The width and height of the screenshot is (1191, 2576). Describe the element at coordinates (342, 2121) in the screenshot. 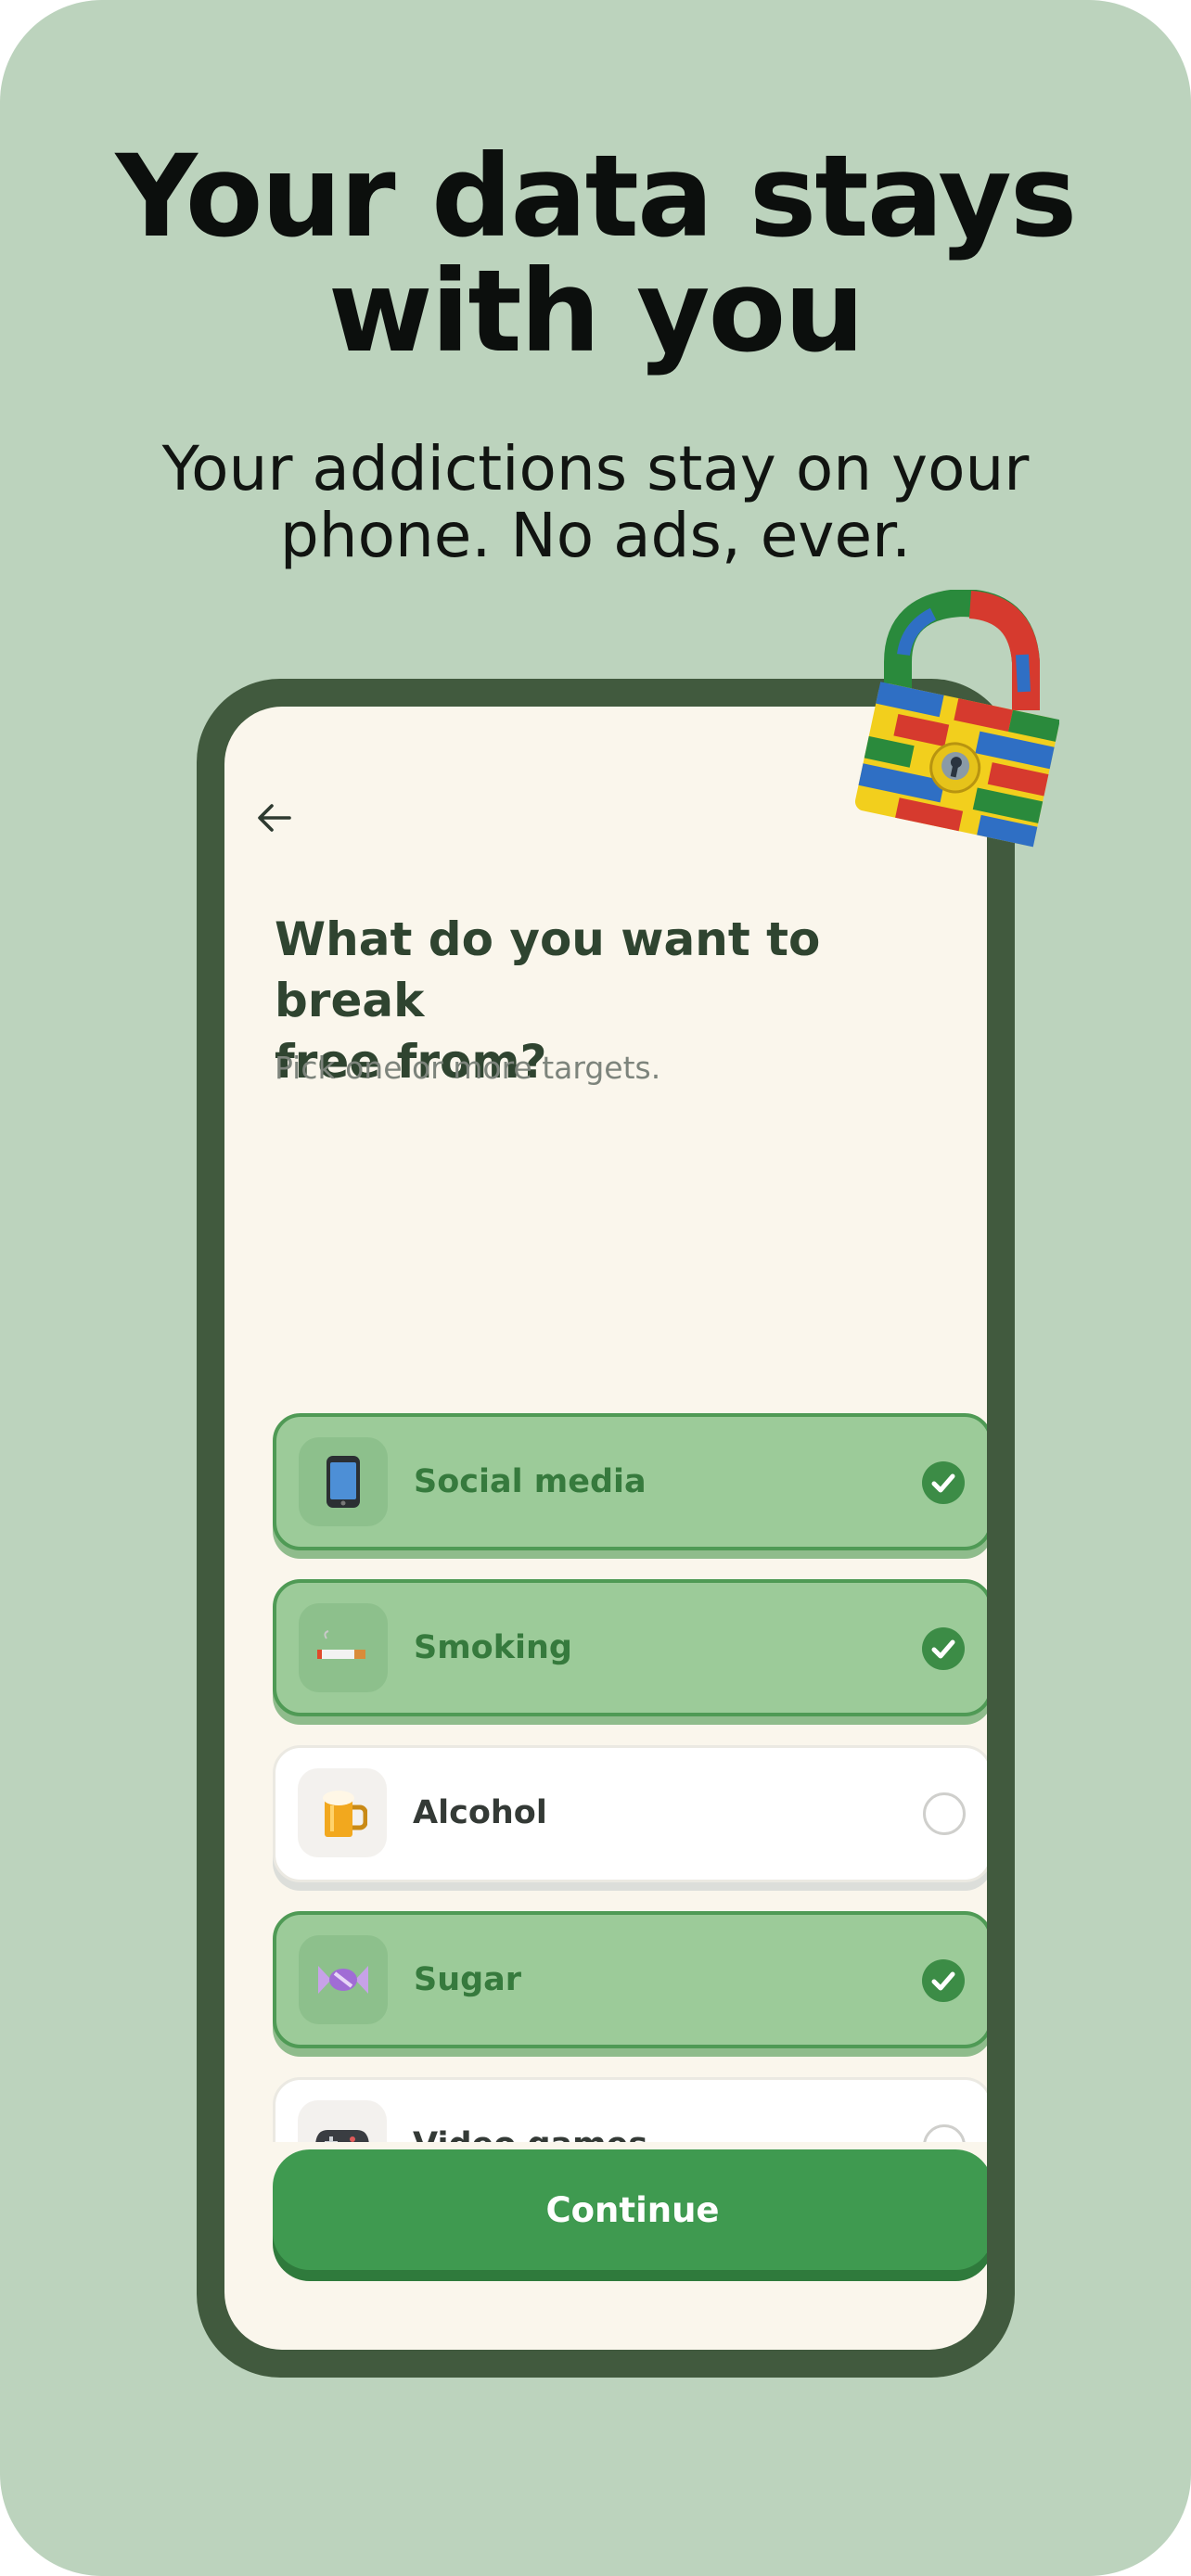

I see `game-controller-icon` at that location.